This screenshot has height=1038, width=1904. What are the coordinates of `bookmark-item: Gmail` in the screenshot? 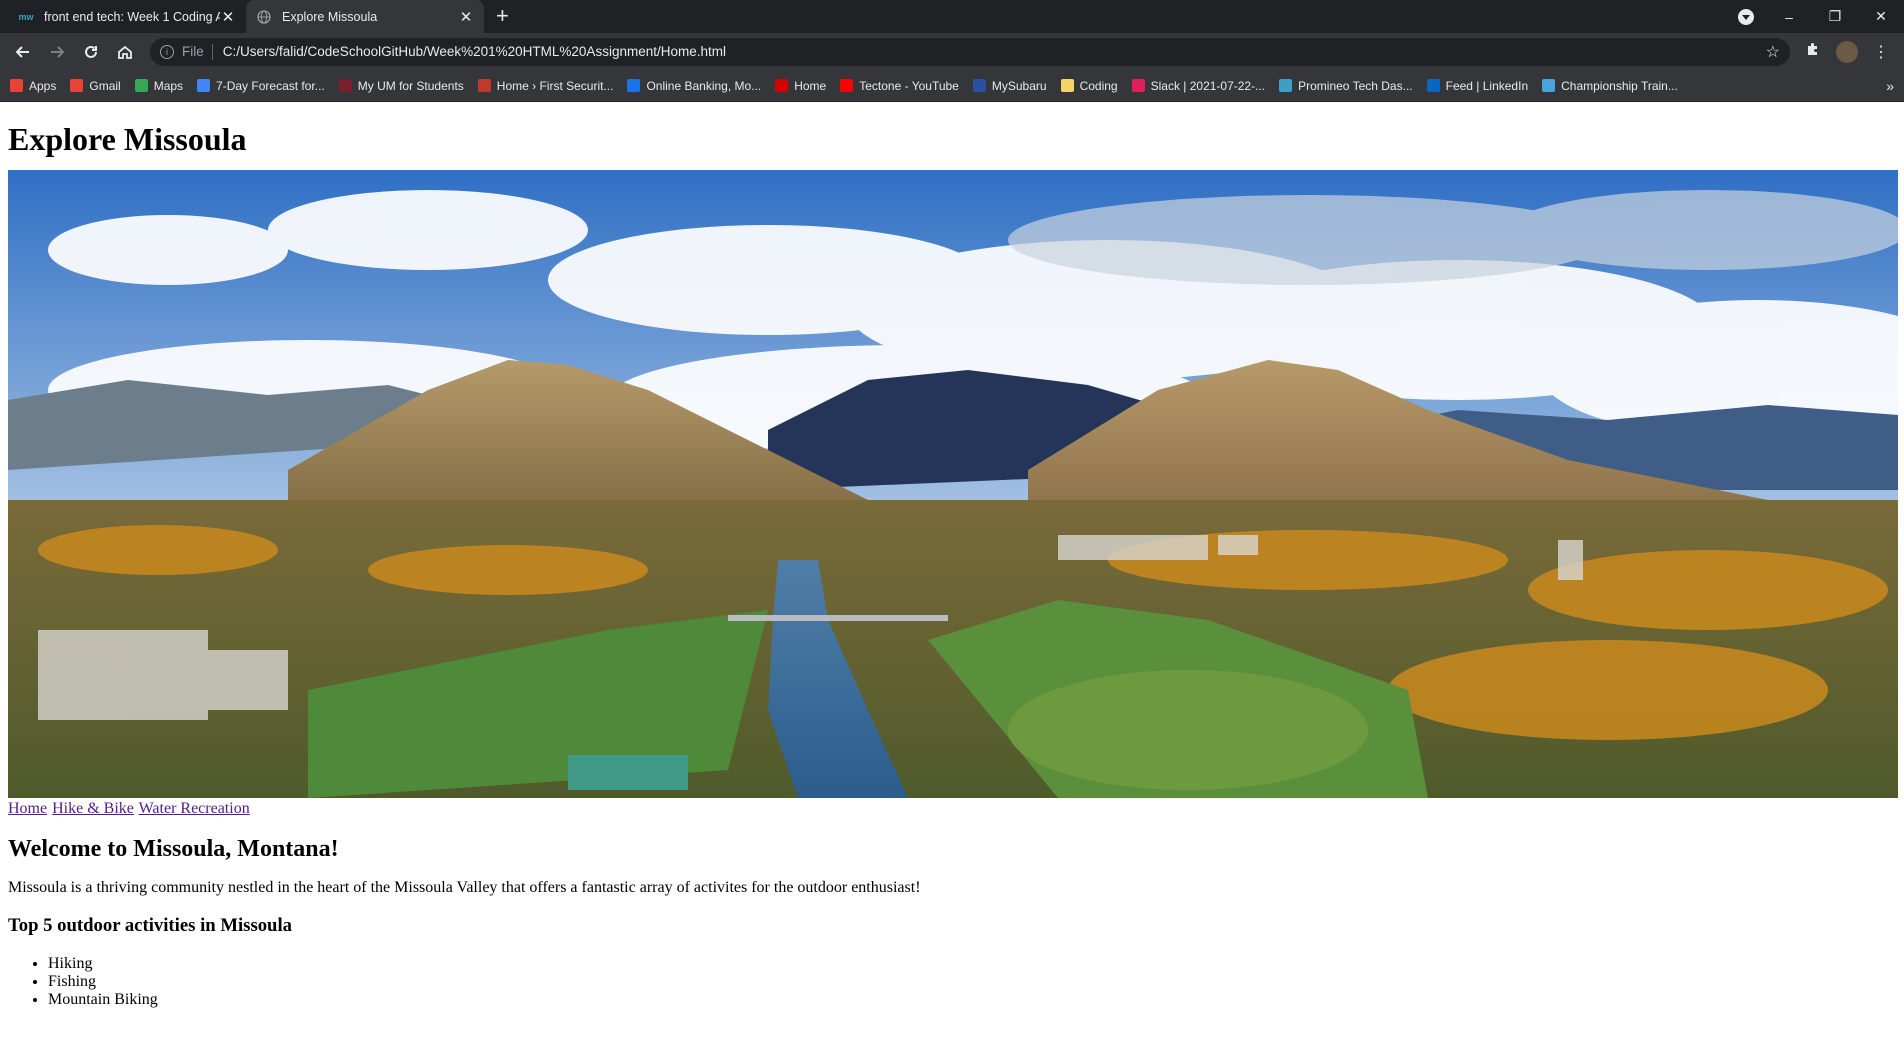 It's located at (95, 85).